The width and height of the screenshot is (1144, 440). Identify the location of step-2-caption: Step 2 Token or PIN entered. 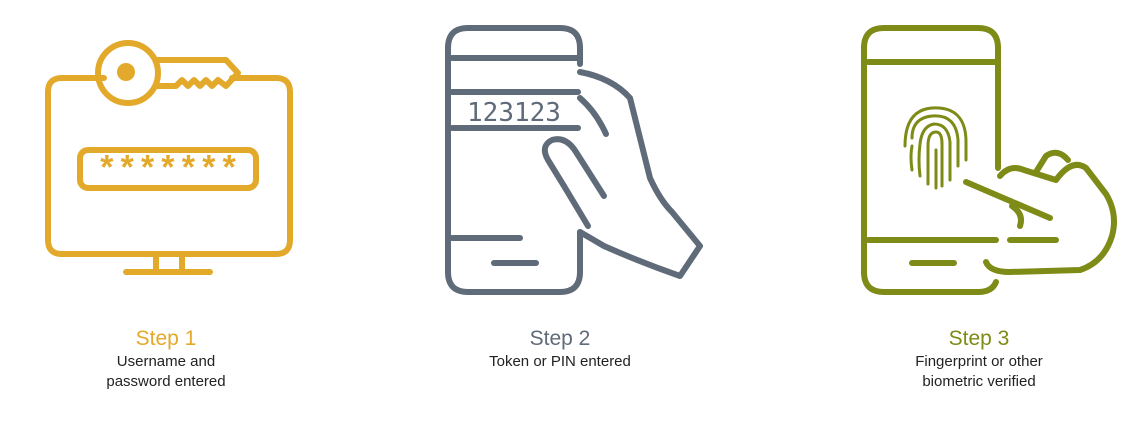
(560, 349).